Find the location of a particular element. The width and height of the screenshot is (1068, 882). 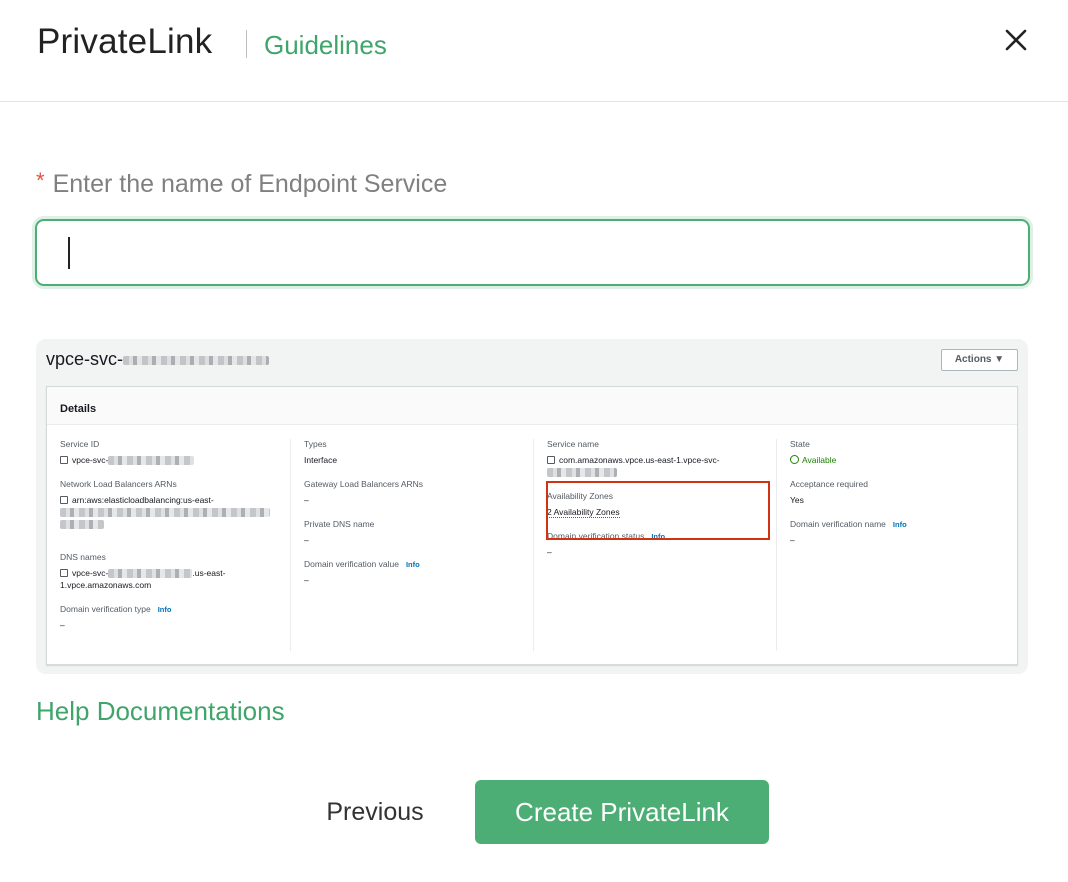

field-key: Acceptance required is located at coordinates (829, 484).